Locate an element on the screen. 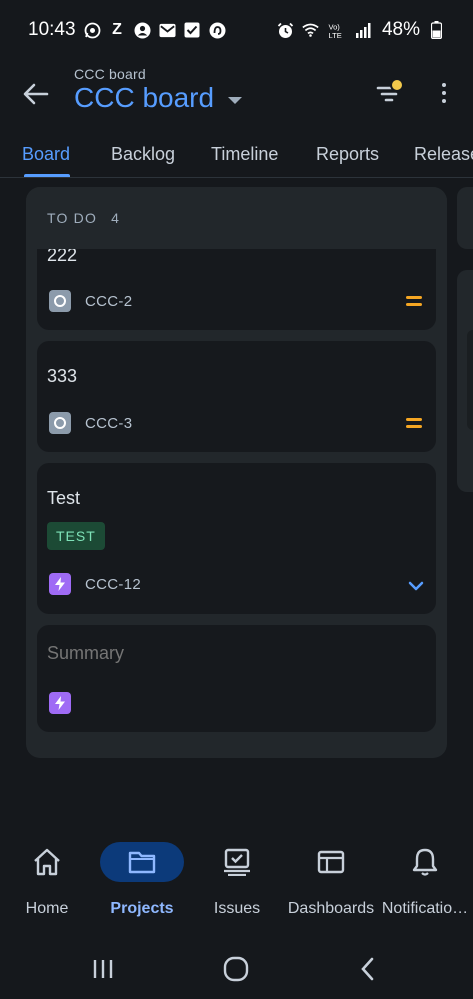 This screenshot has height=999, width=473. caret-down-icon is located at coordinates (235, 100).